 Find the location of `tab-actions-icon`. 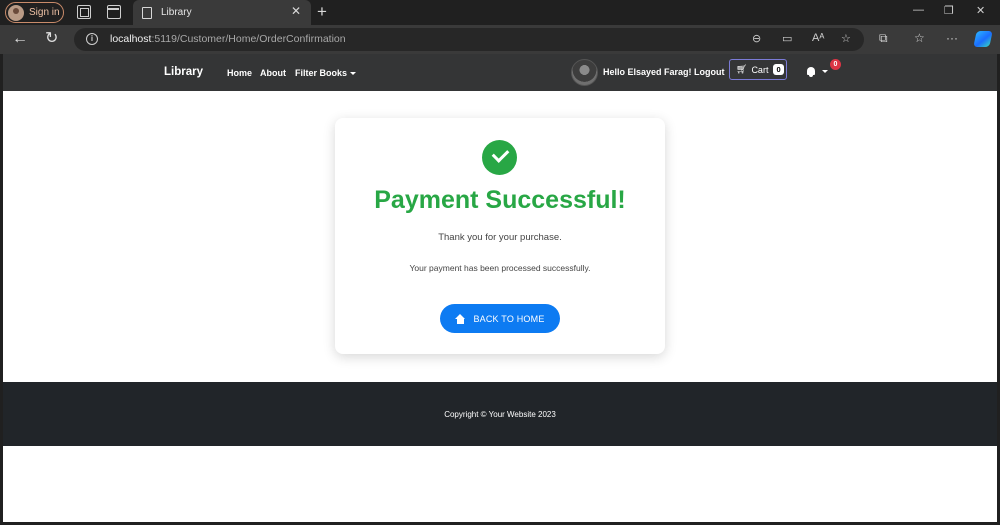

tab-actions-icon is located at coordinates (114, 12).